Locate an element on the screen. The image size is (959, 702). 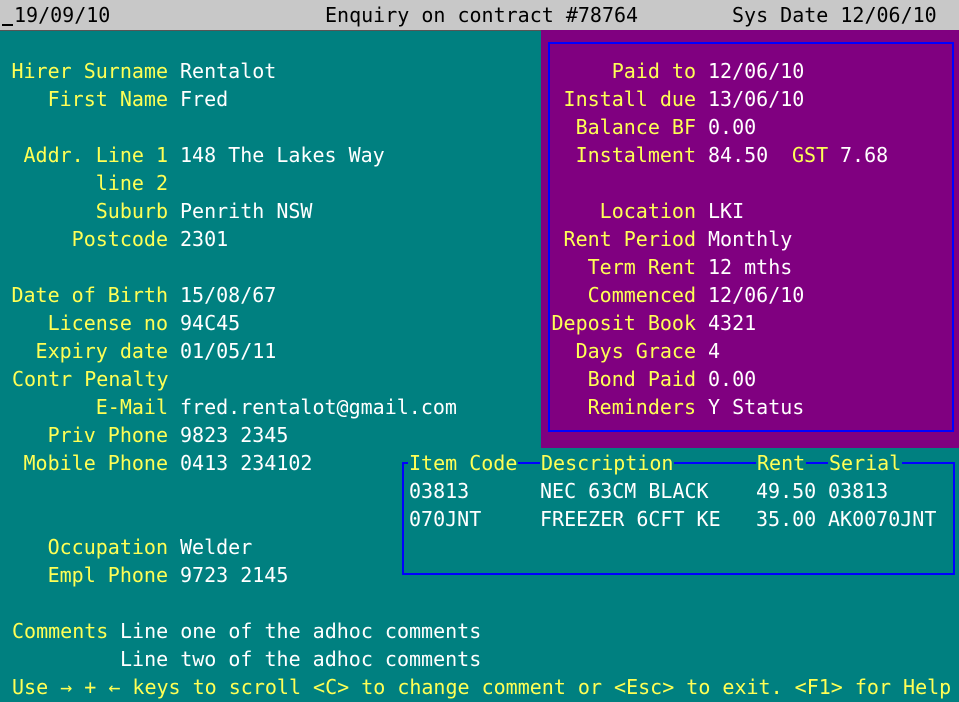
sys-date: Sys Date 12/06/10 is located at coordinates (834, 15).